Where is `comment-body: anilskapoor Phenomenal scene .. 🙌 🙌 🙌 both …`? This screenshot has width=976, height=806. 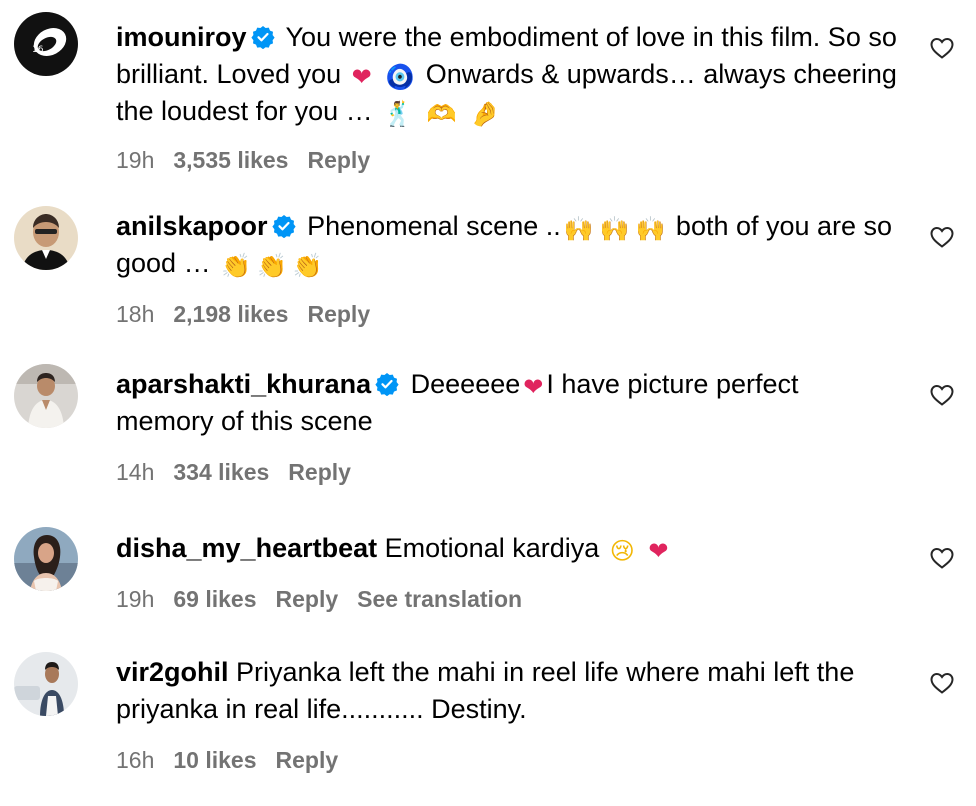
comment-body: anilskapoor Phenomenal scene .. 🙌 🙌 🙌 both … is located at coordinates (507, 245).